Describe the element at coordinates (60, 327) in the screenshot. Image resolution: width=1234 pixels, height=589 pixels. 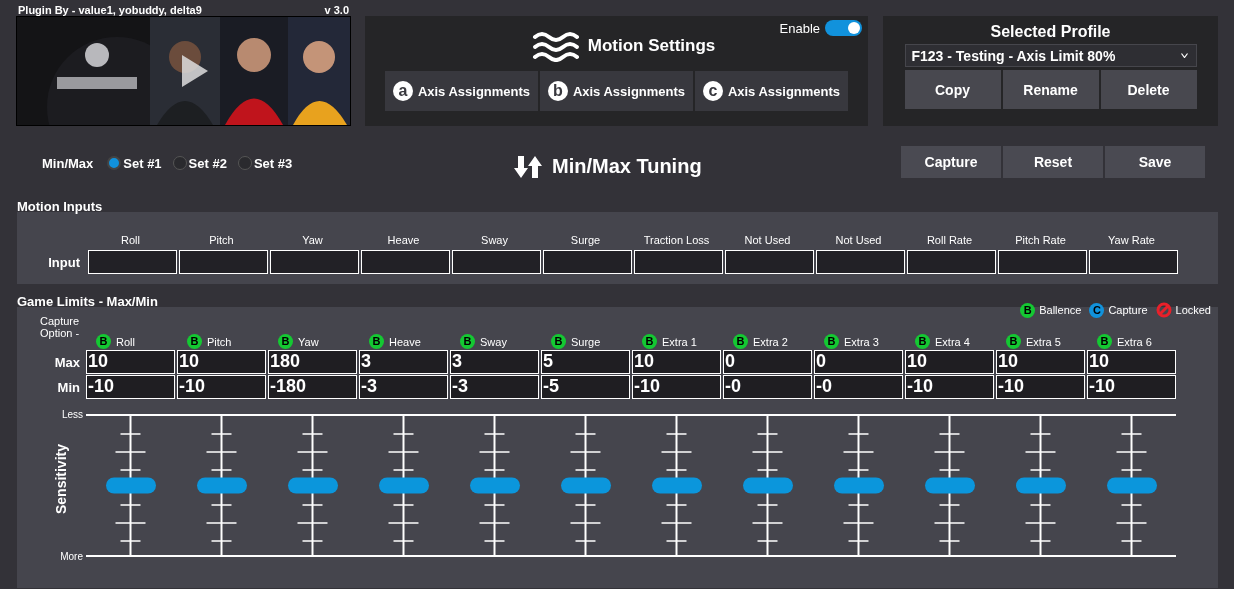
I see `field-label: Capture Option -` at that location.